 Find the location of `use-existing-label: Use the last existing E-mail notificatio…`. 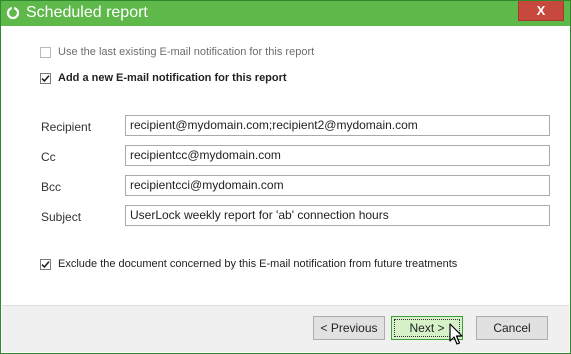

use-existing-label: Use the last existing E-mail notificatio… is located at coordinates (186, 52).